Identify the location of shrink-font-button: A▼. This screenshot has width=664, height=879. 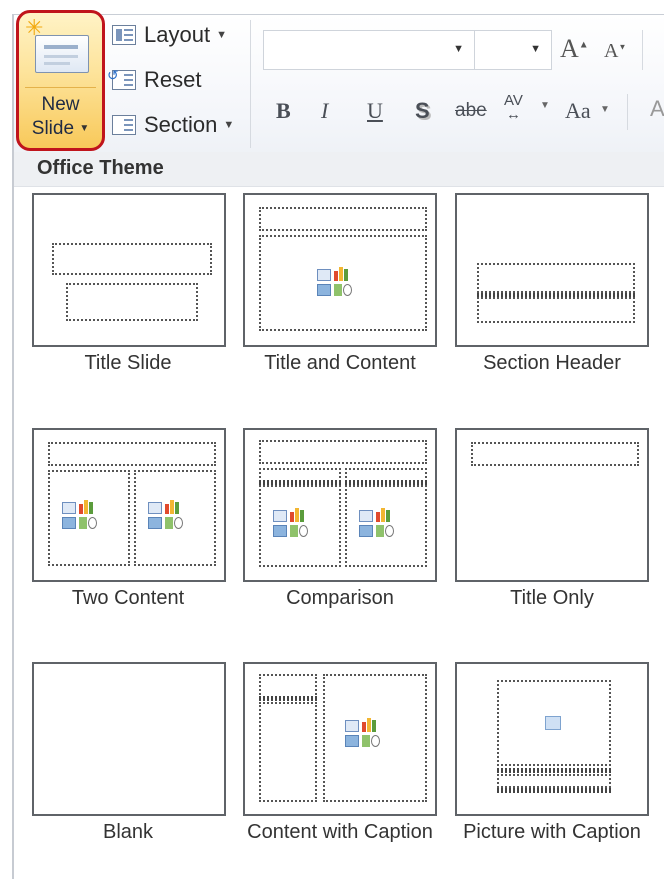
(615, 51).